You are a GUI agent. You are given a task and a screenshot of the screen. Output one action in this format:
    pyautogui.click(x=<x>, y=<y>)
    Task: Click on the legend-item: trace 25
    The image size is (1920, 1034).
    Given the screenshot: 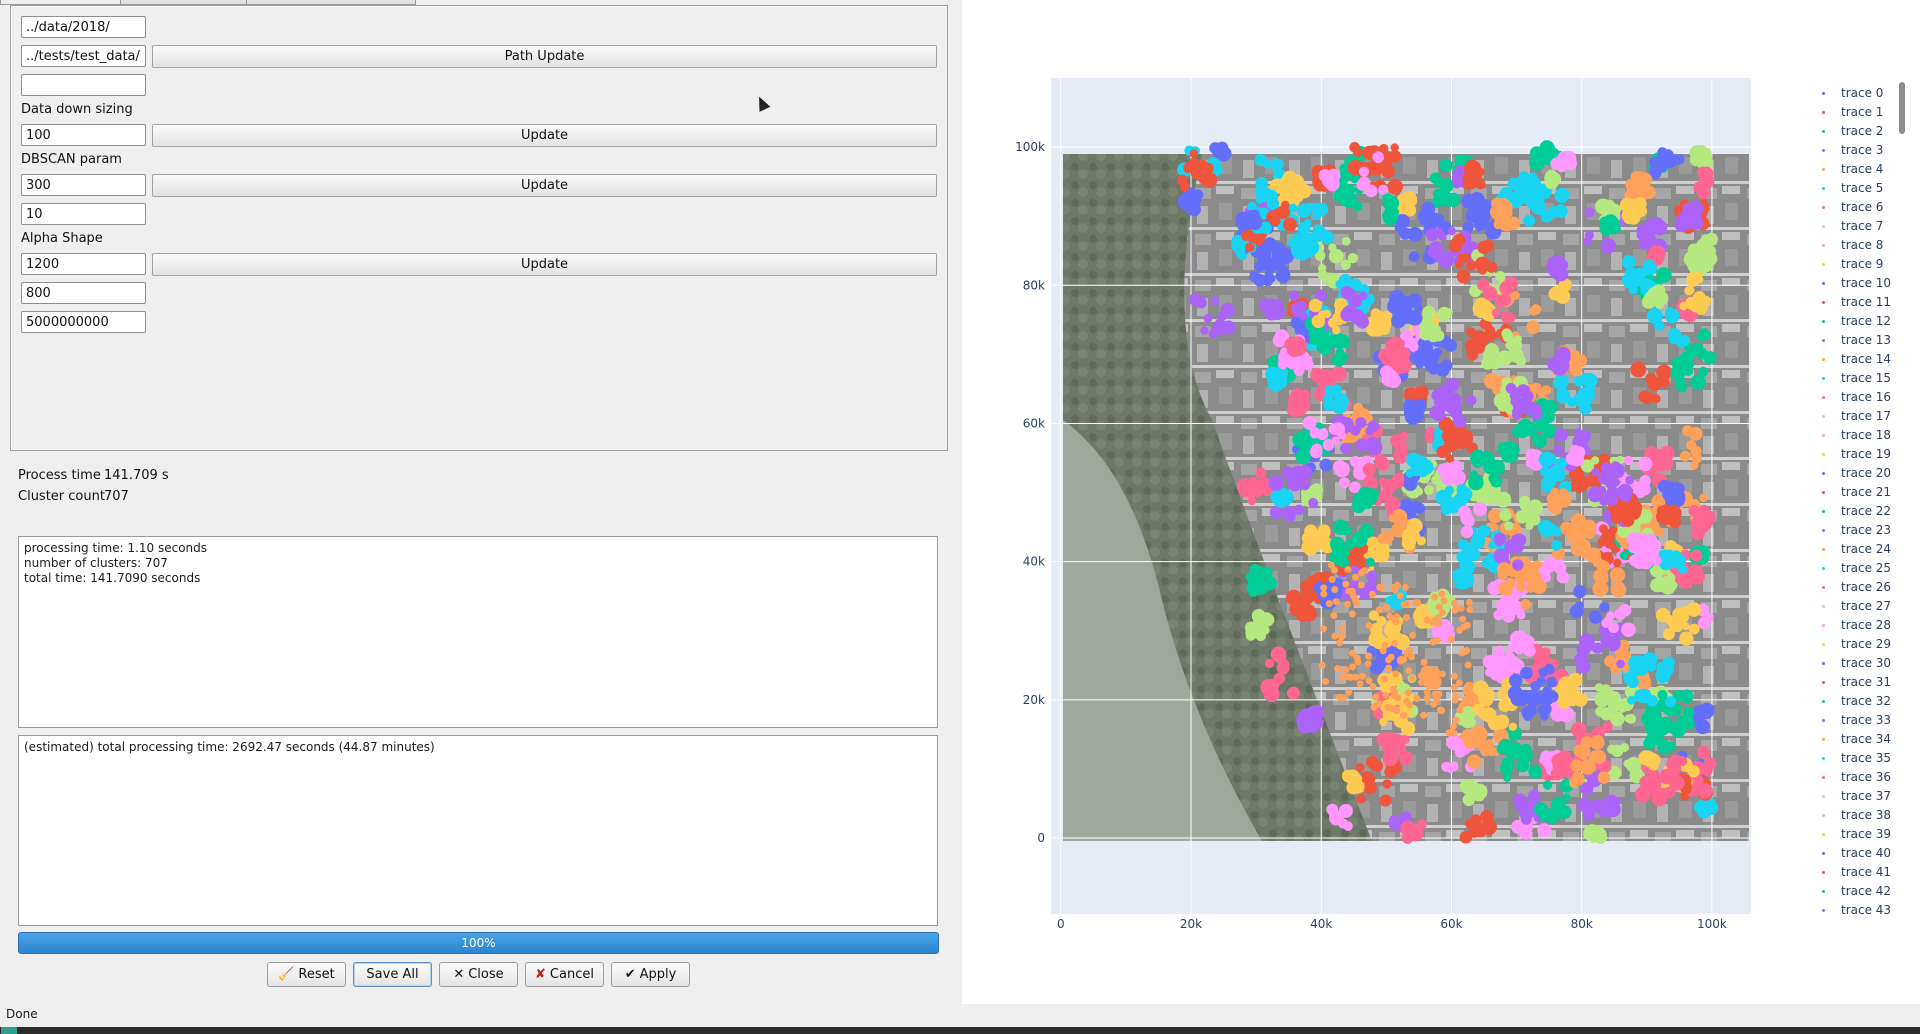 What is the action you would take?
    pyautogui.click(x=1856, y=568)
    